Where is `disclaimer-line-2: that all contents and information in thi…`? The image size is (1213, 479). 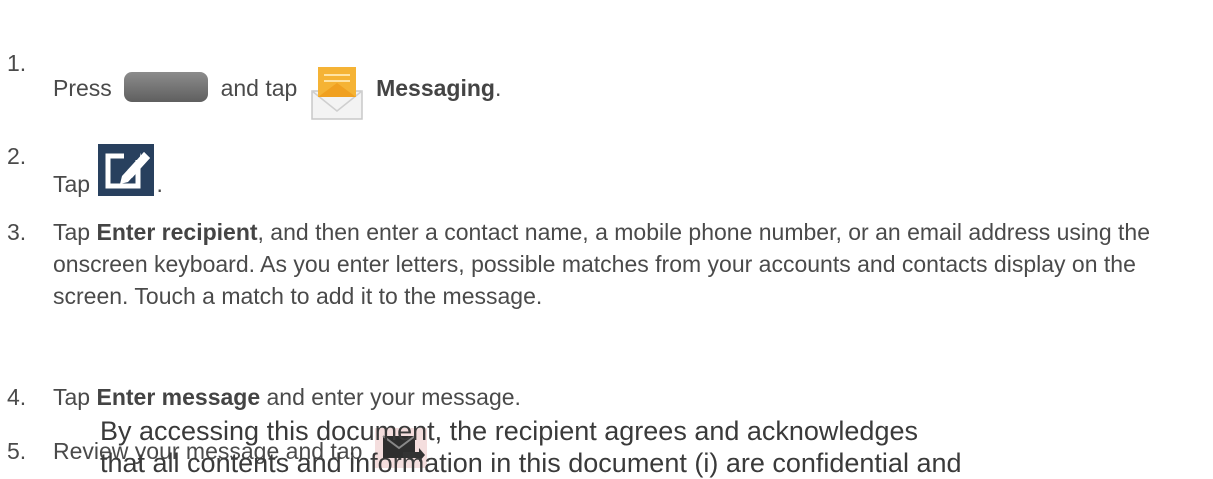 disclaimer-line-2: that all contents and information in thi… is located at coordinates (531, 463).